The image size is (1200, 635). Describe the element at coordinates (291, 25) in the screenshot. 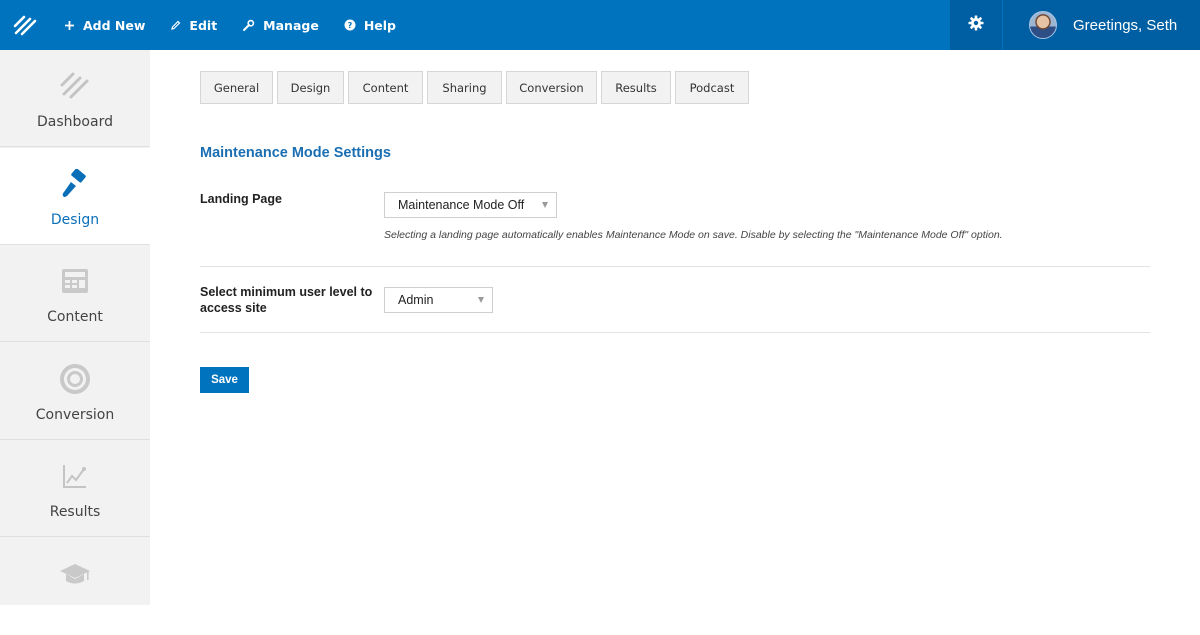

I see `manage-label: Manage` at that location.